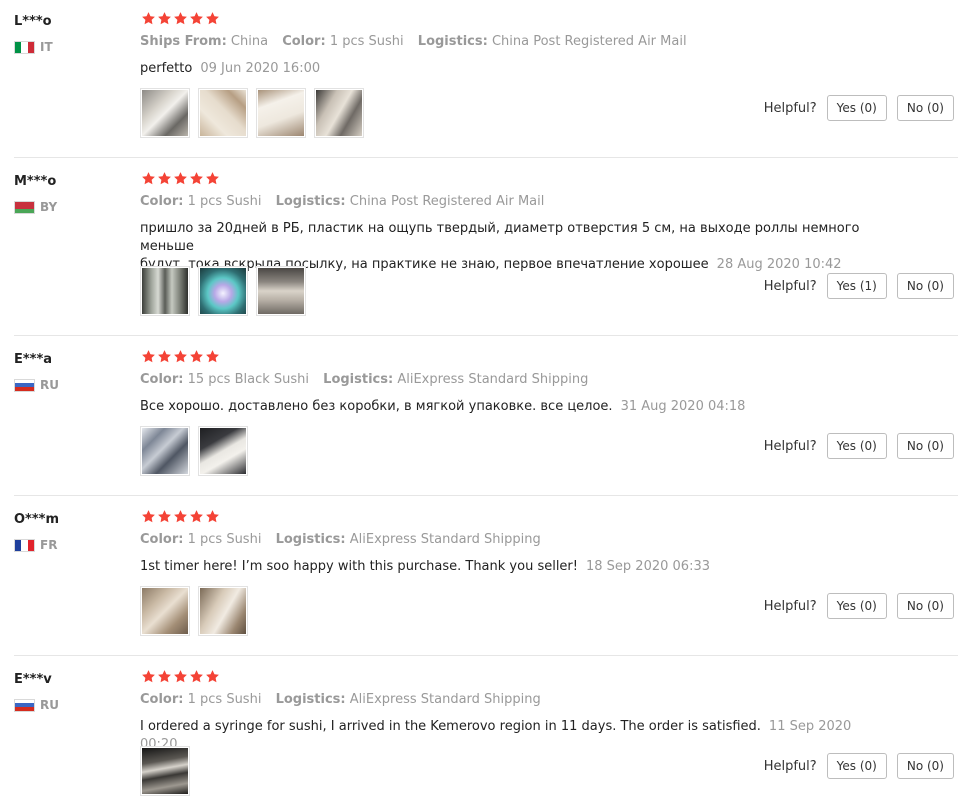  Describe the element at coordinates (36, 519) in the screenshot. I see `reviewer-name: O***m` at that location.